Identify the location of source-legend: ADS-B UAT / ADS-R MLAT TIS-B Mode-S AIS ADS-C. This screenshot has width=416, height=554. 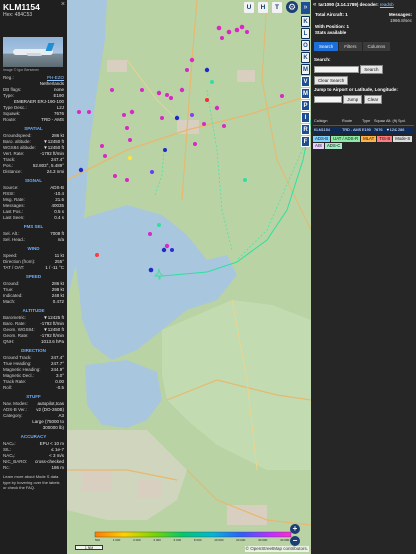
(363, 141).